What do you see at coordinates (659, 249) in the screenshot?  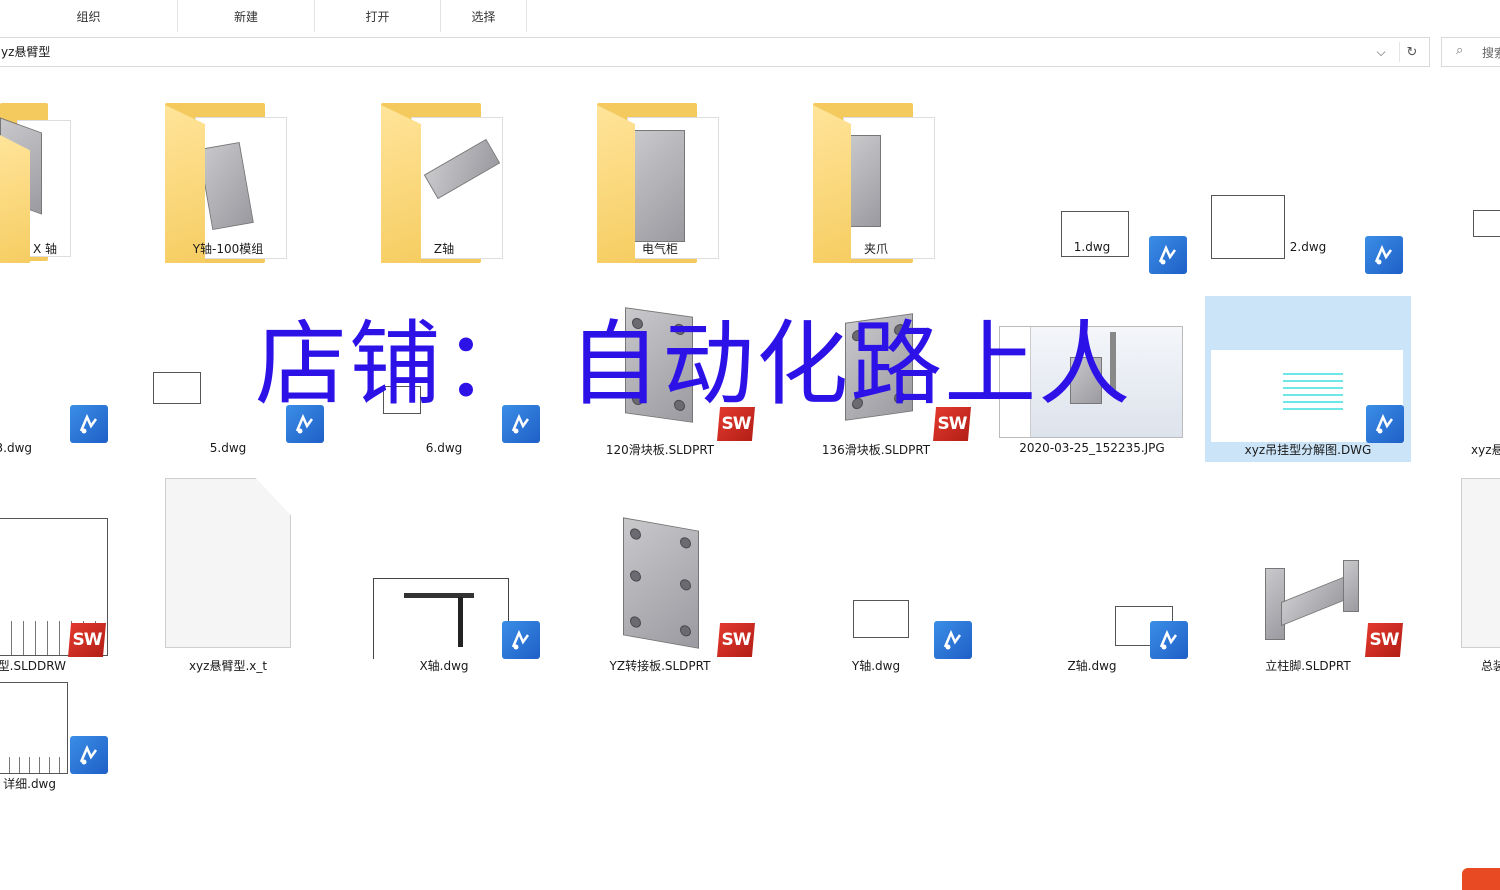 I see `file-name: 电气柜` at bounding box center [659, 249].